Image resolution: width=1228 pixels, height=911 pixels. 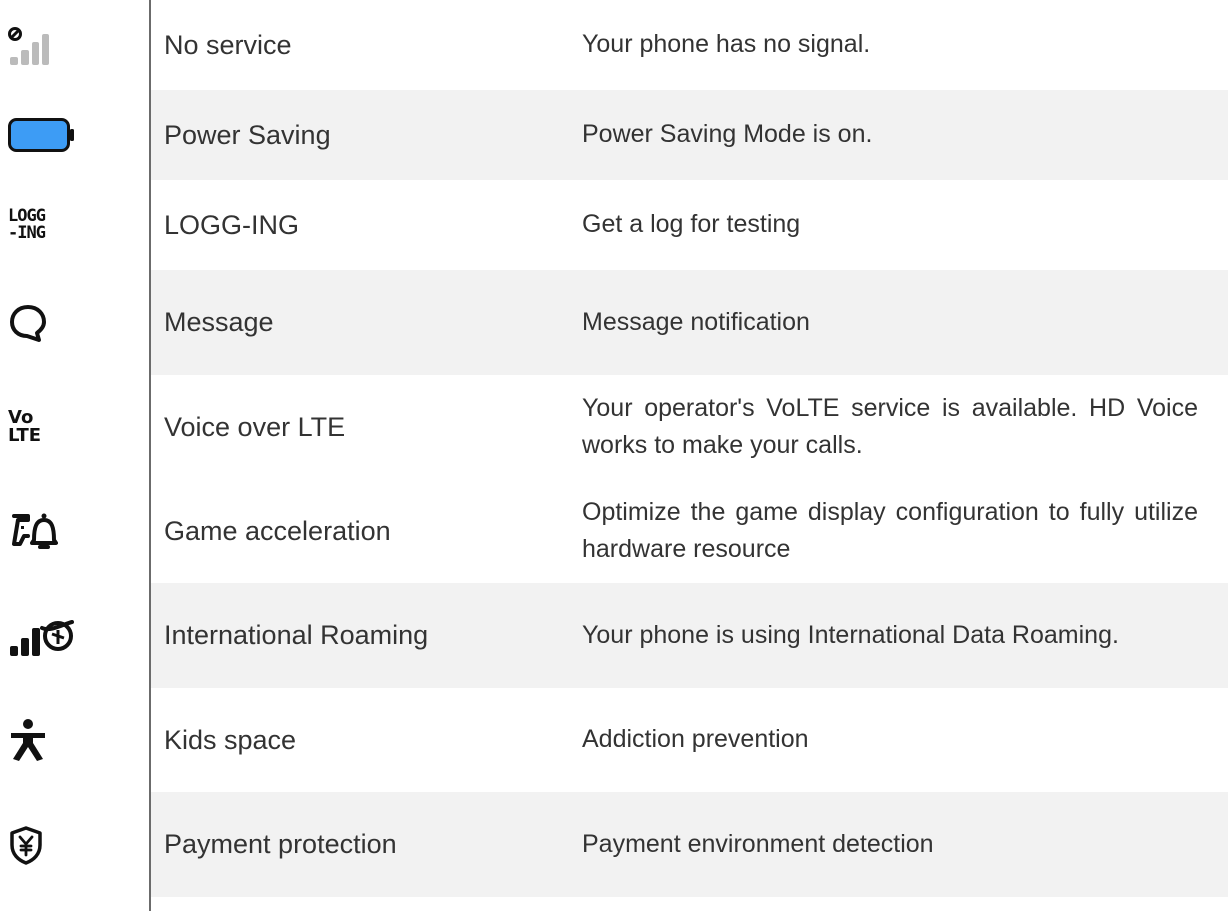 I want to click on game-acceleration-icon, so click(x=75, y=531).